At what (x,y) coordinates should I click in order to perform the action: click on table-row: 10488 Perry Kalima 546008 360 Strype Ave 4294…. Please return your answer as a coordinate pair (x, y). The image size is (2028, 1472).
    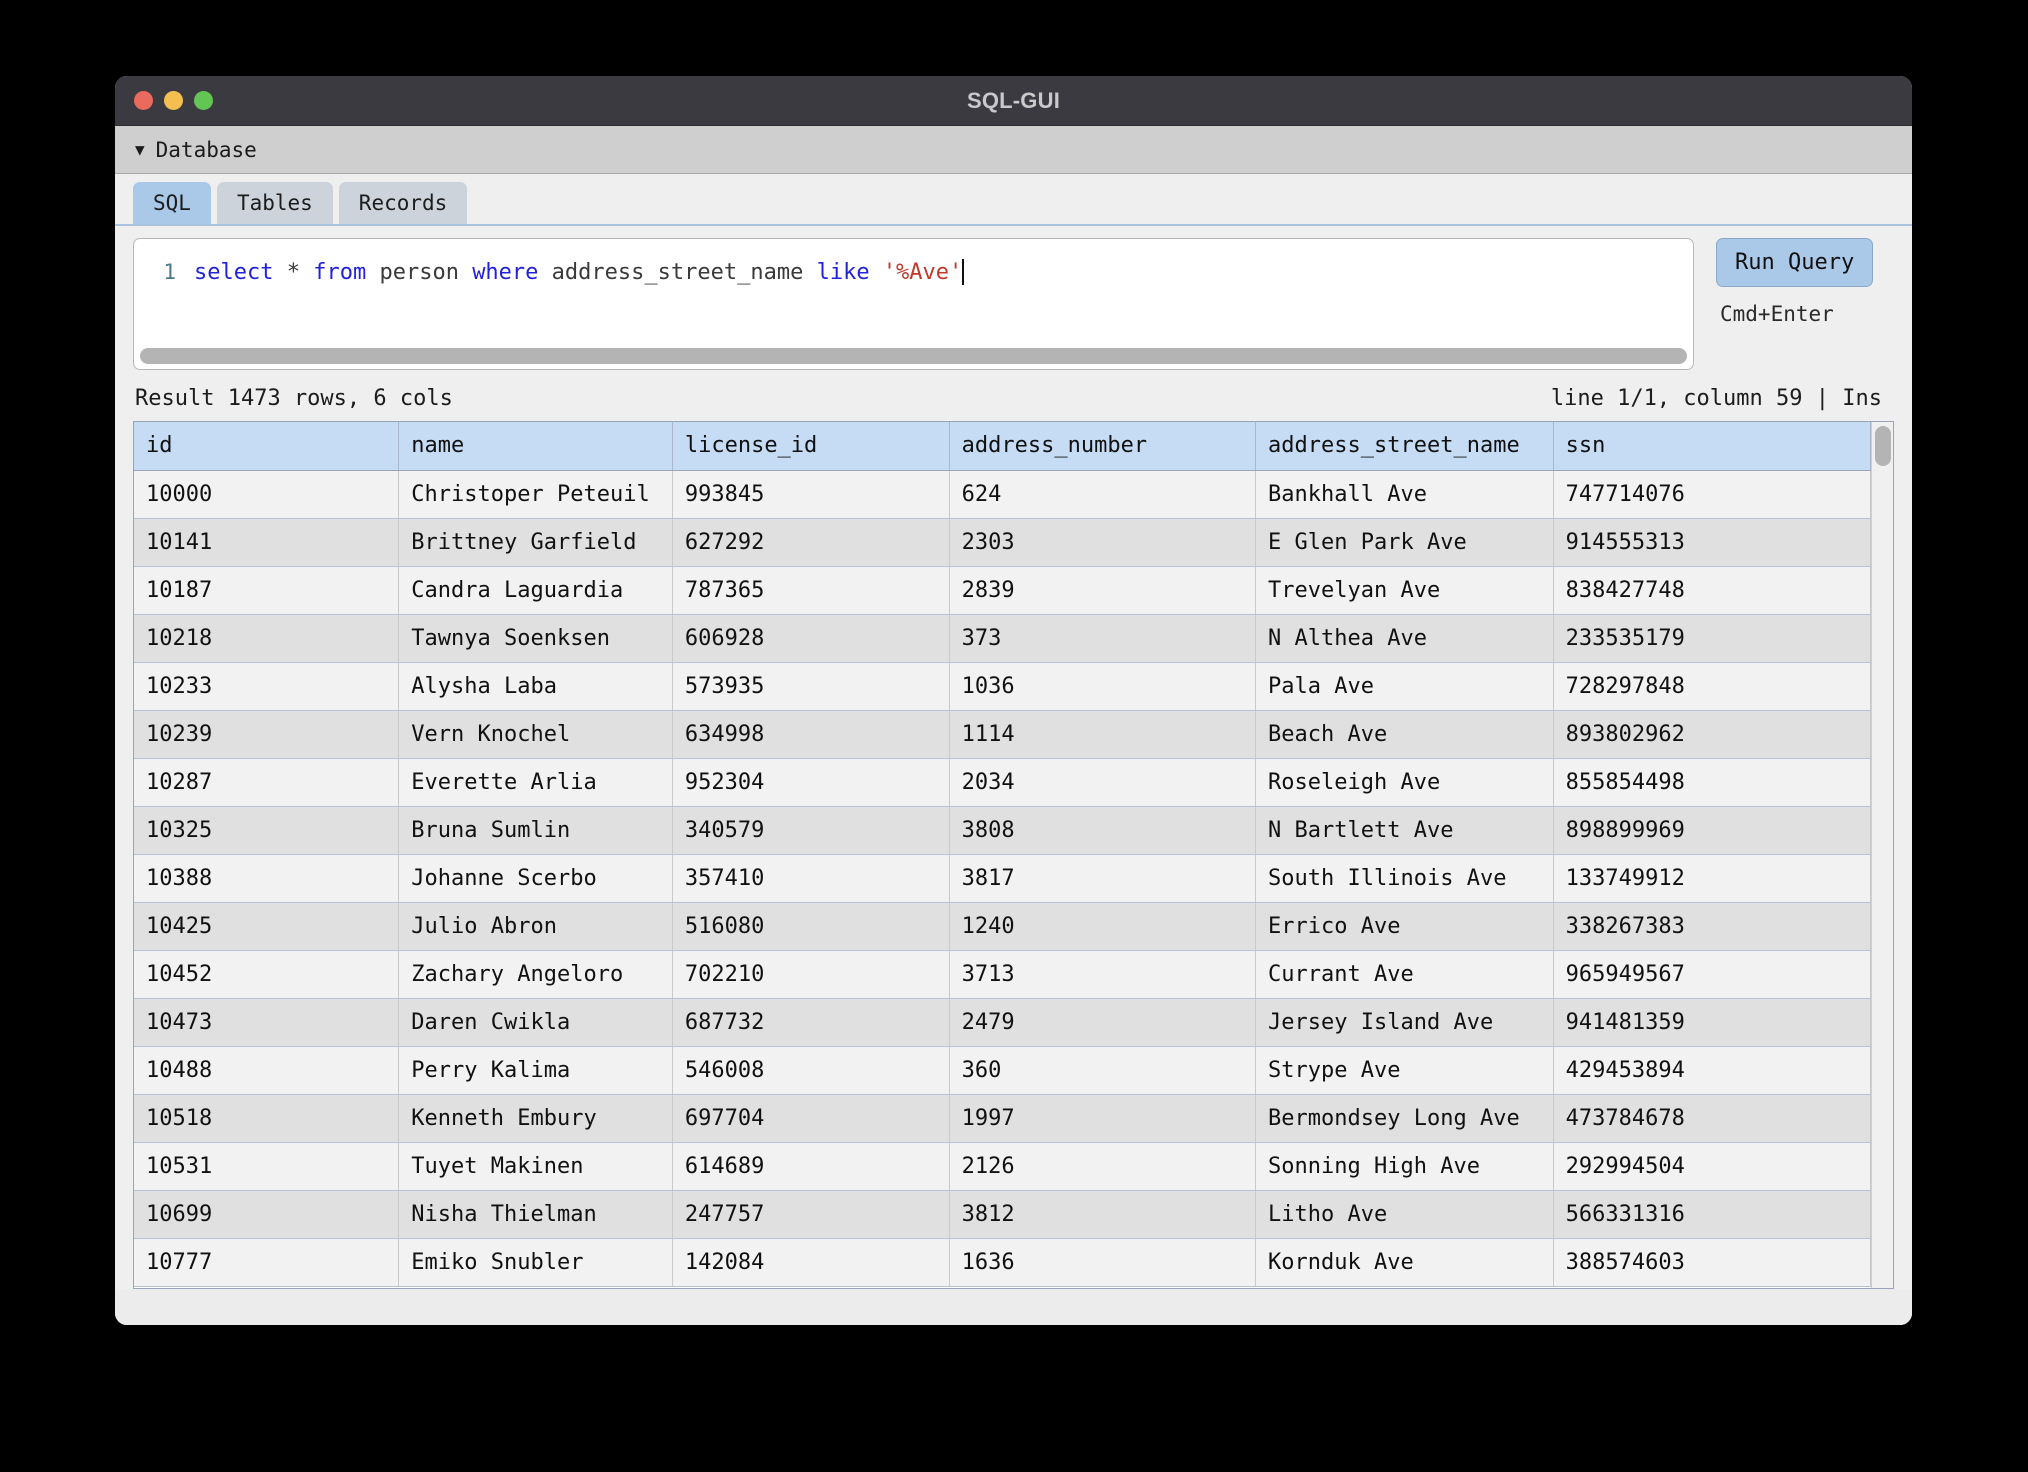
    Looking at the image, I should click on (1002, 1070).